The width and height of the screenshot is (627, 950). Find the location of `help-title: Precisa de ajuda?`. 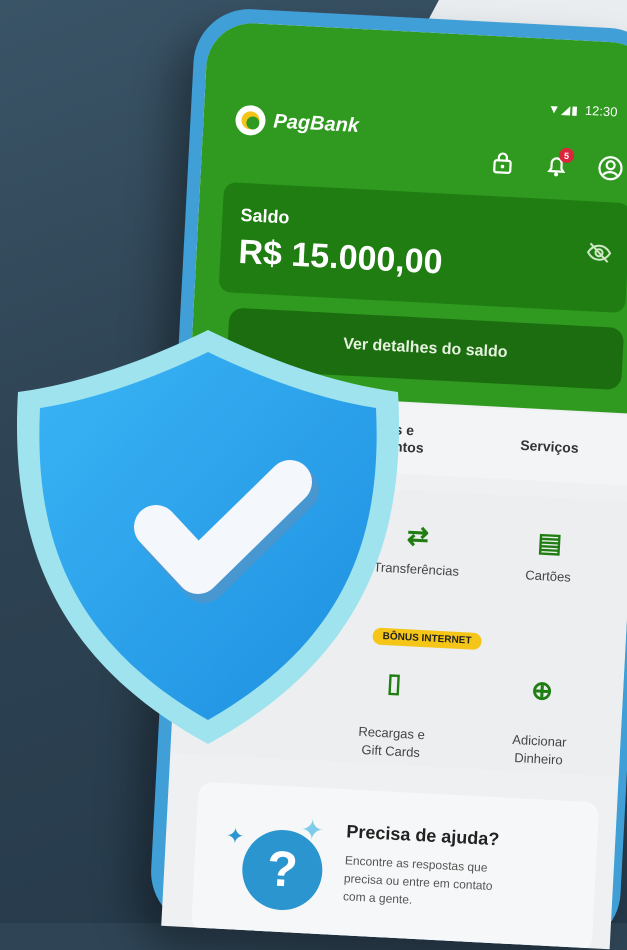

help-title: Precisa de ajuda? is located at coordinates (422, 835).